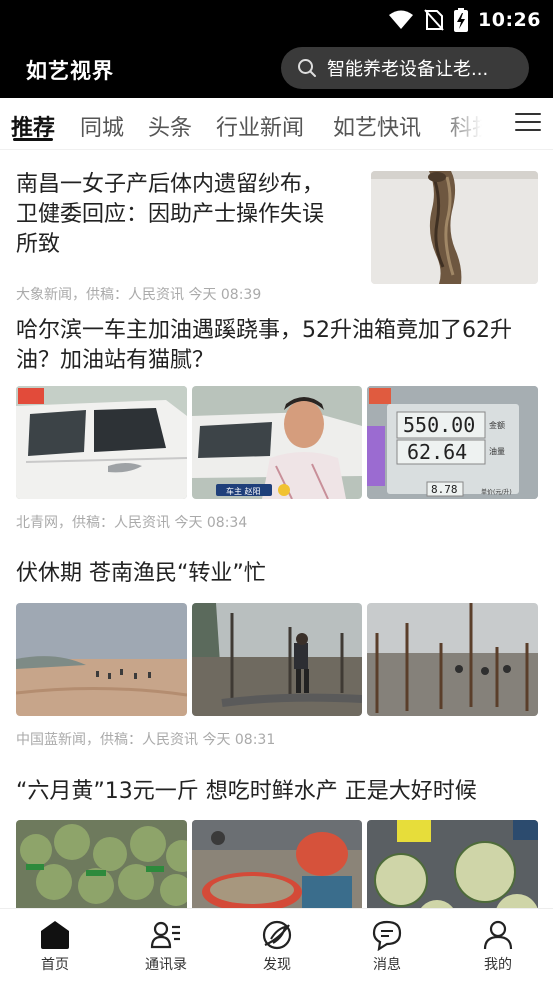  Describe the element at coordinates (439, 425) in the screenshot. I see `pump-amount: 550.00` at that location.